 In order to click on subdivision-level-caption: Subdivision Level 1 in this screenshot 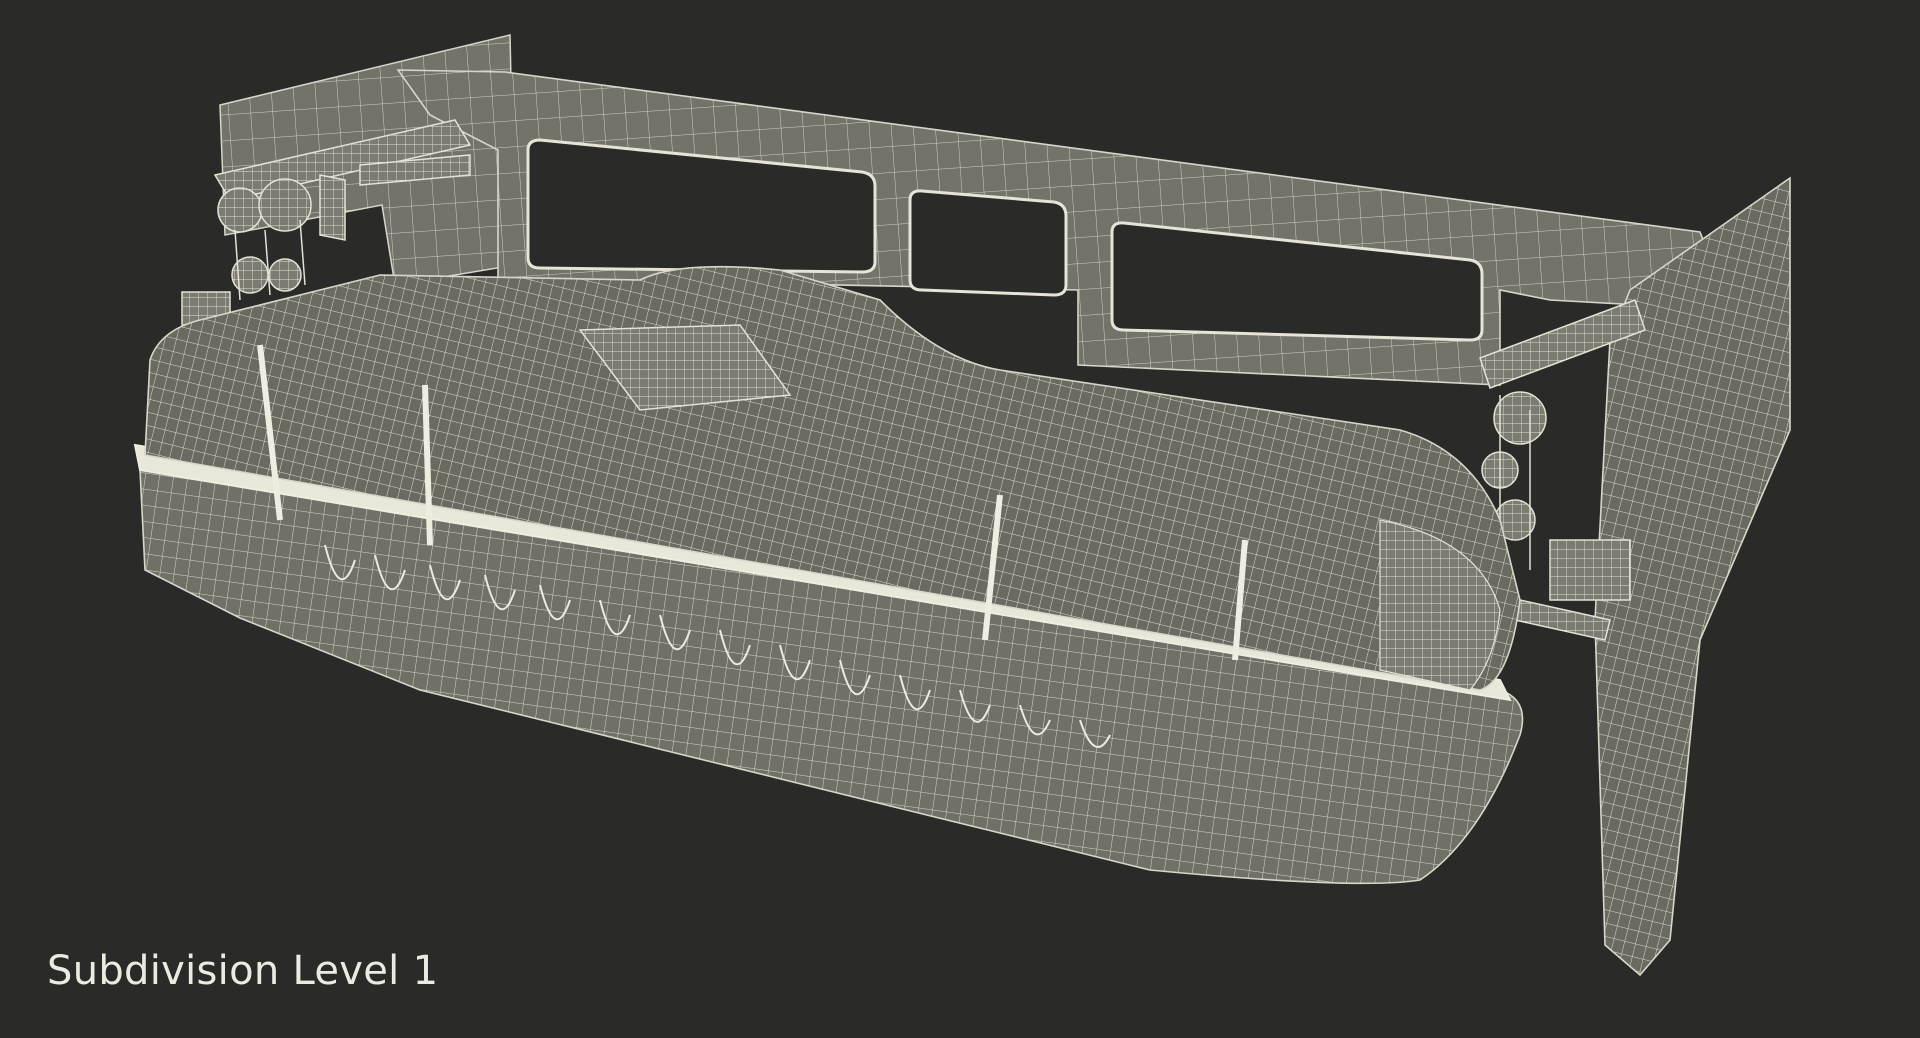, I will do `click(243, 971)`.